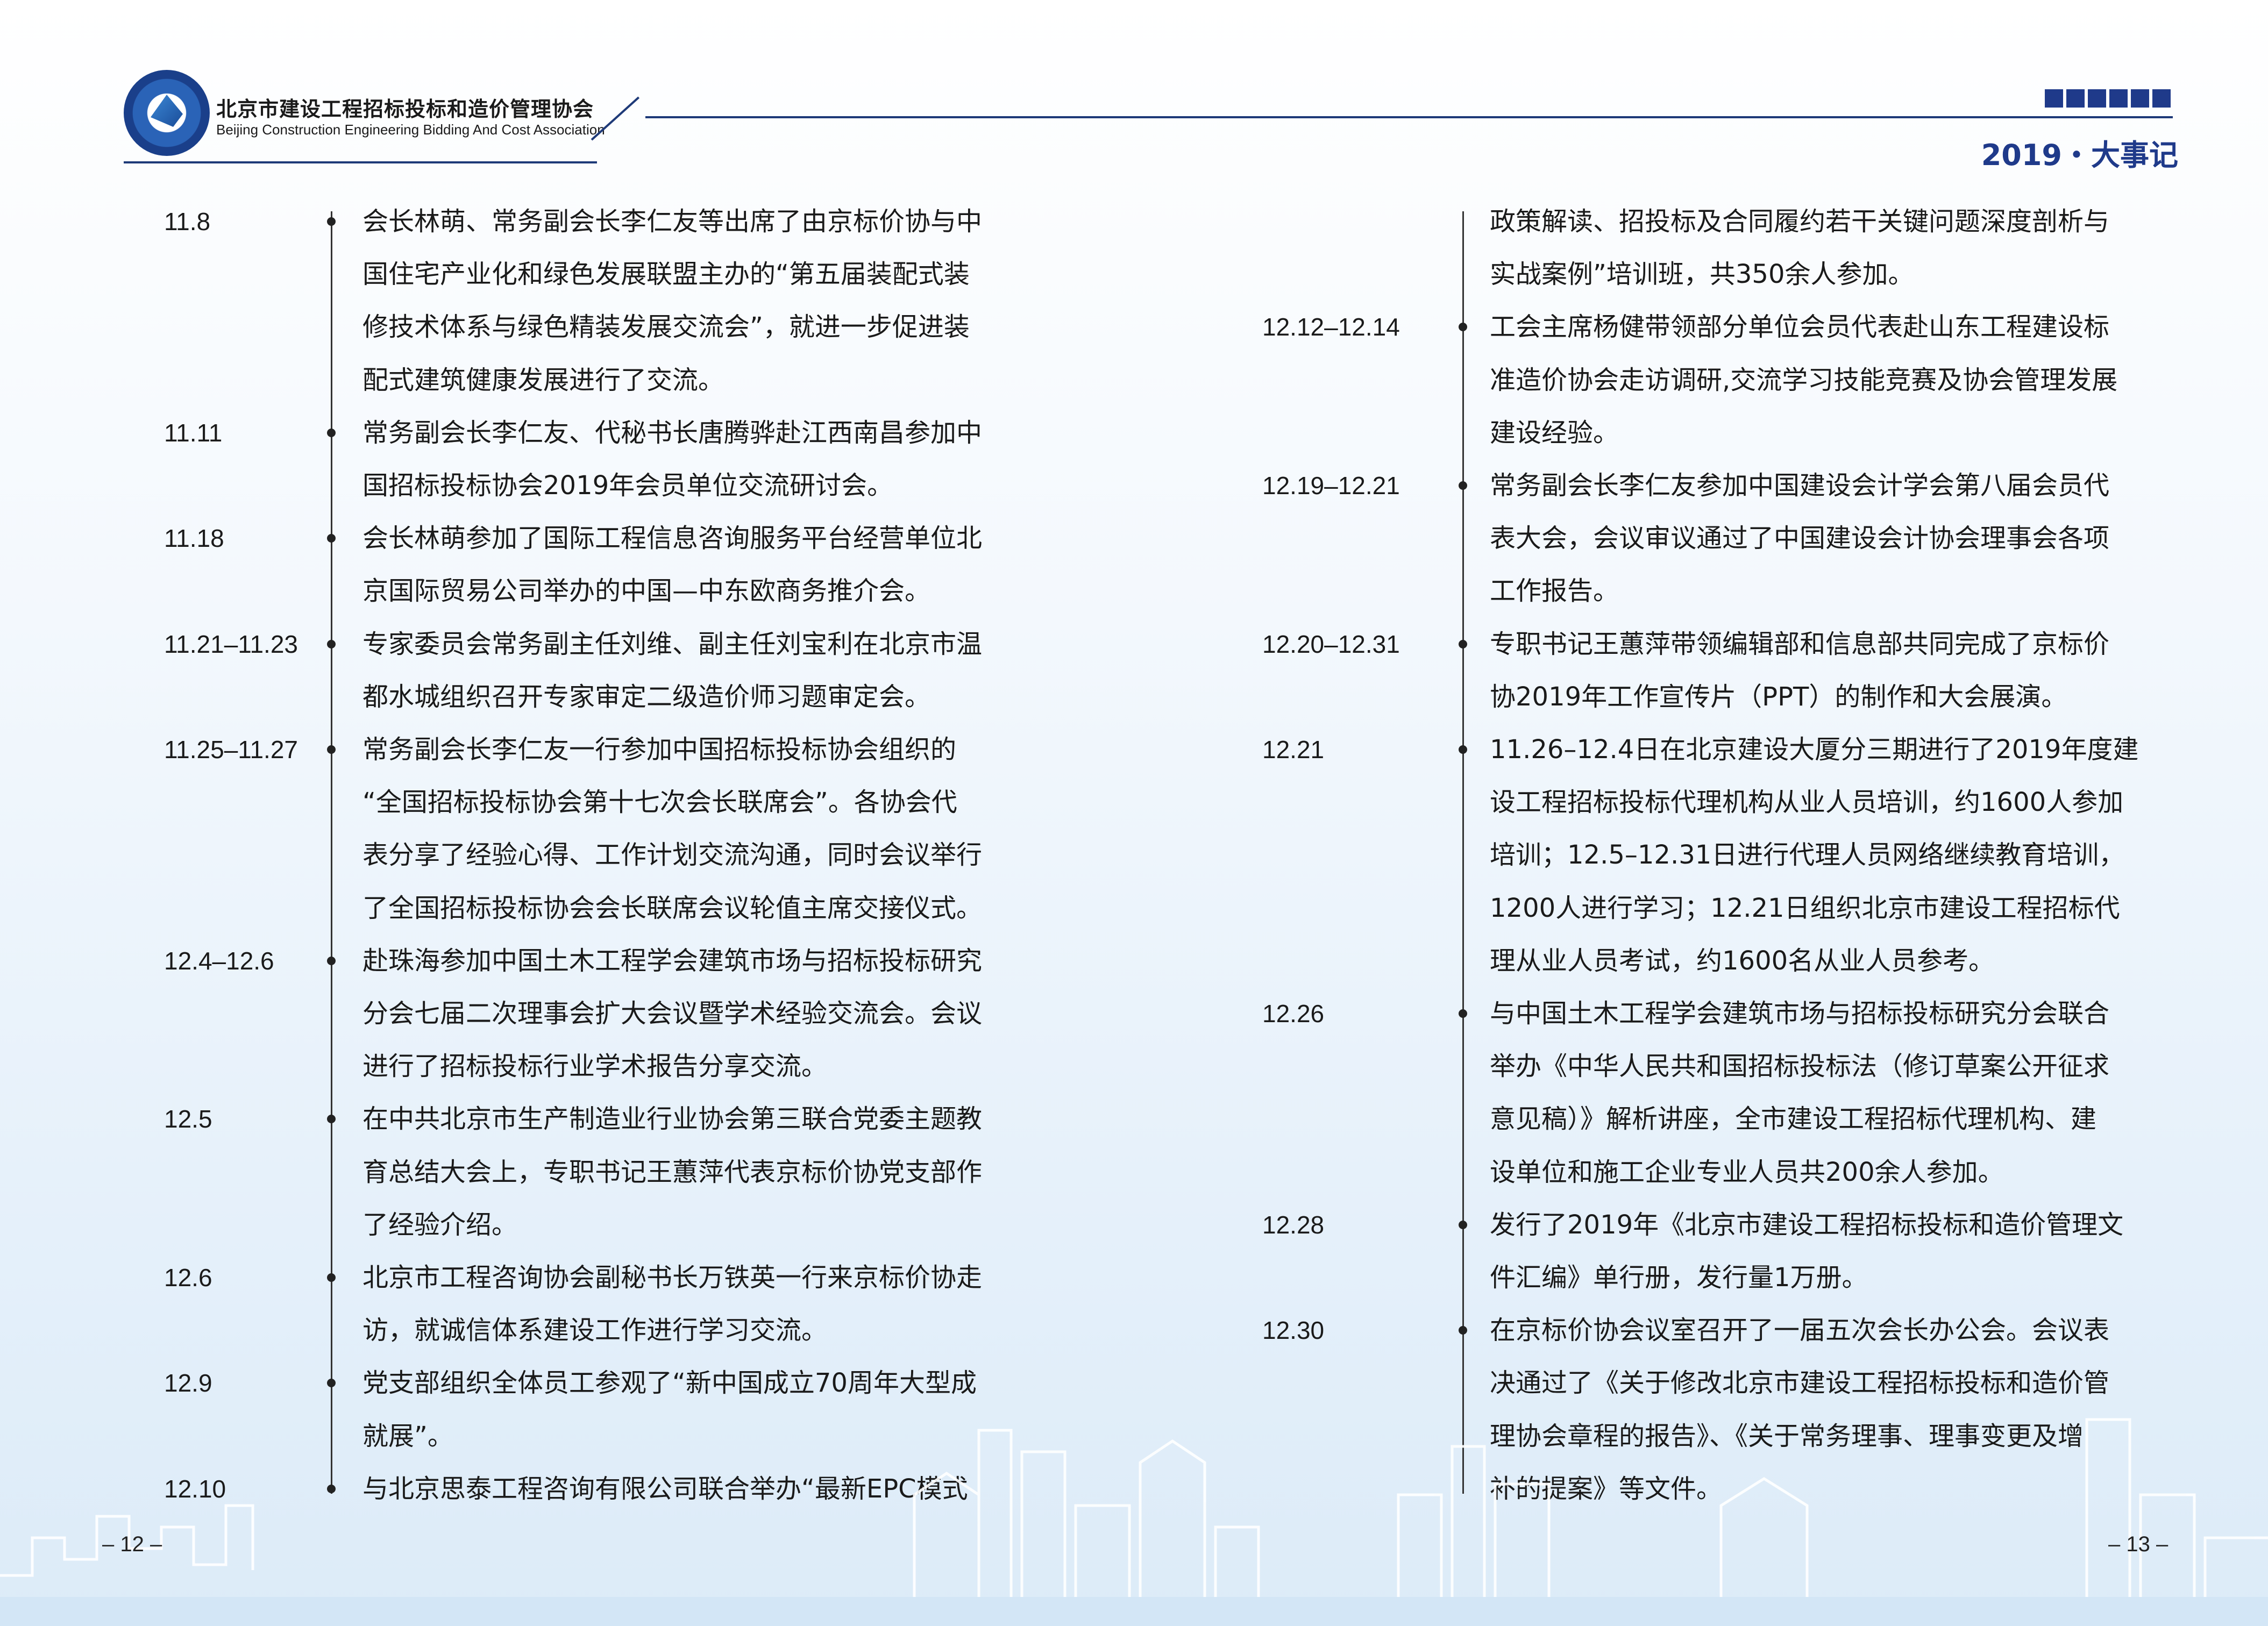  Describe the element at coordinates (666, 327) in the screenshot. I see `entry-text-line: 修技术体系与绿色精装发展交流会”，就进一步促进装` at that location.